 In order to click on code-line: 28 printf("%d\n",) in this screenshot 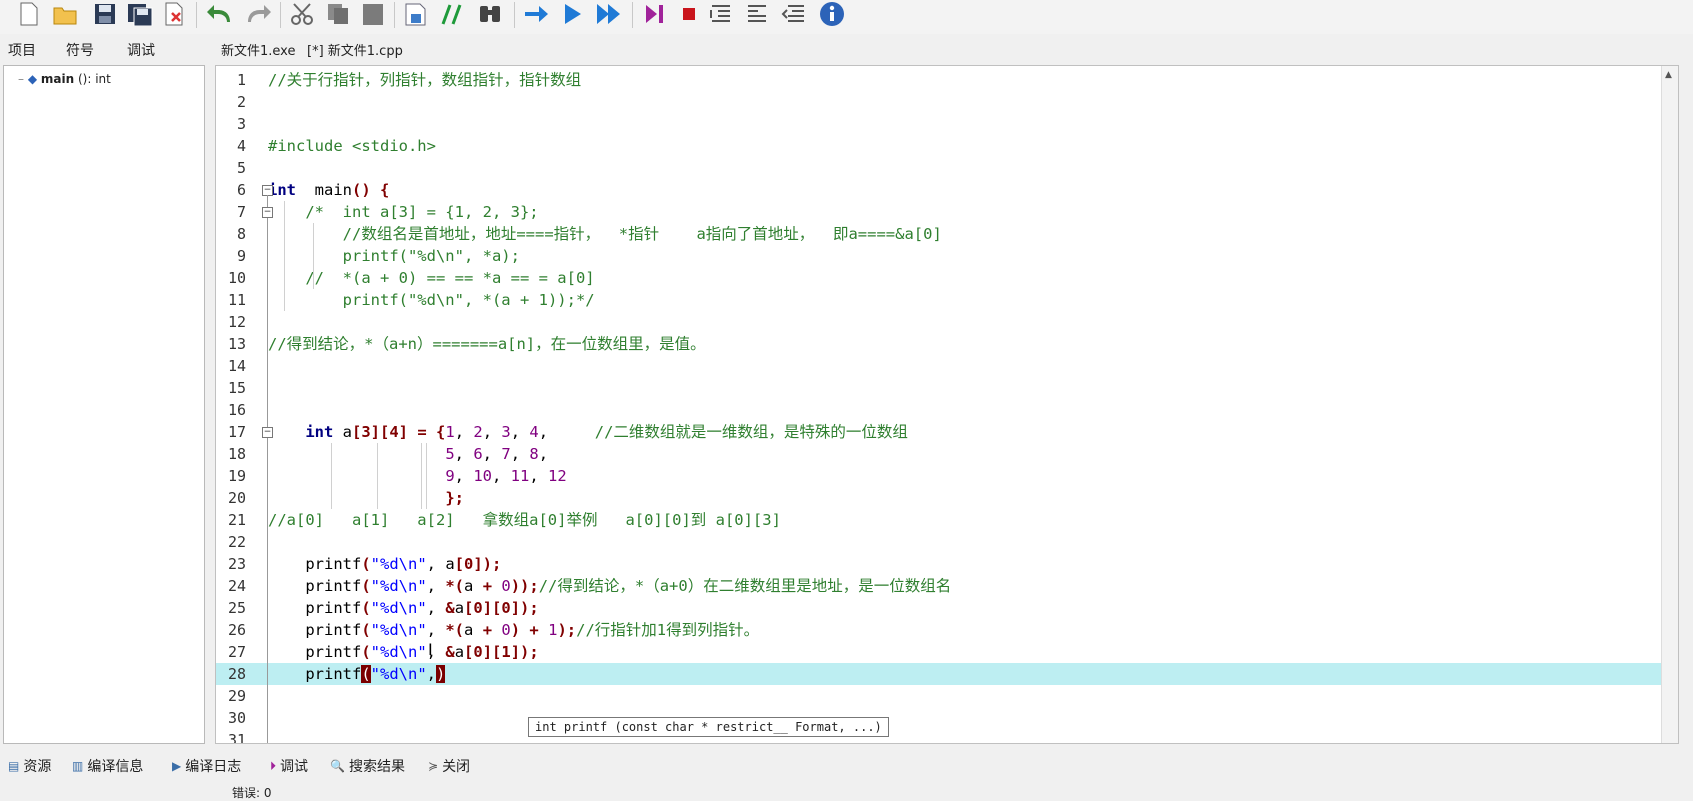, I will do `click(947, 674)`.